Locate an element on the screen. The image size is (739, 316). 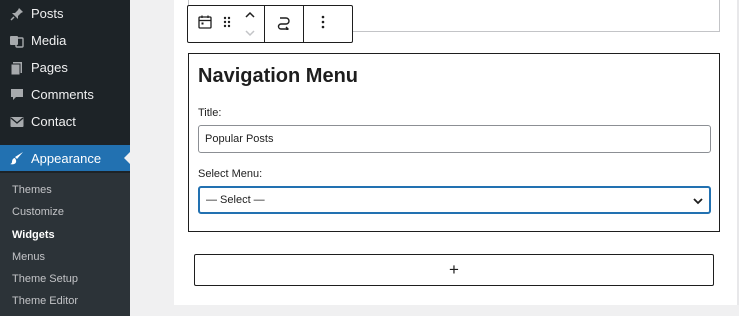
submenu-item-widgets: Widgets is located at coordinates (33, 235).